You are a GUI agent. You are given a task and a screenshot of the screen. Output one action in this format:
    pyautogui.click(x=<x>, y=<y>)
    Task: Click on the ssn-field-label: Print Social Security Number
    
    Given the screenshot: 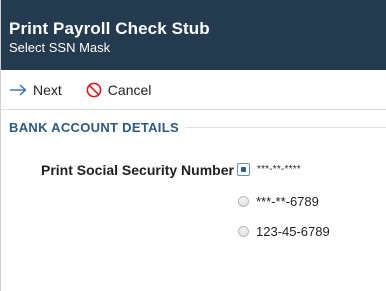 What is the action you would take?
    pyautogui.click(x=137, y=170)
    